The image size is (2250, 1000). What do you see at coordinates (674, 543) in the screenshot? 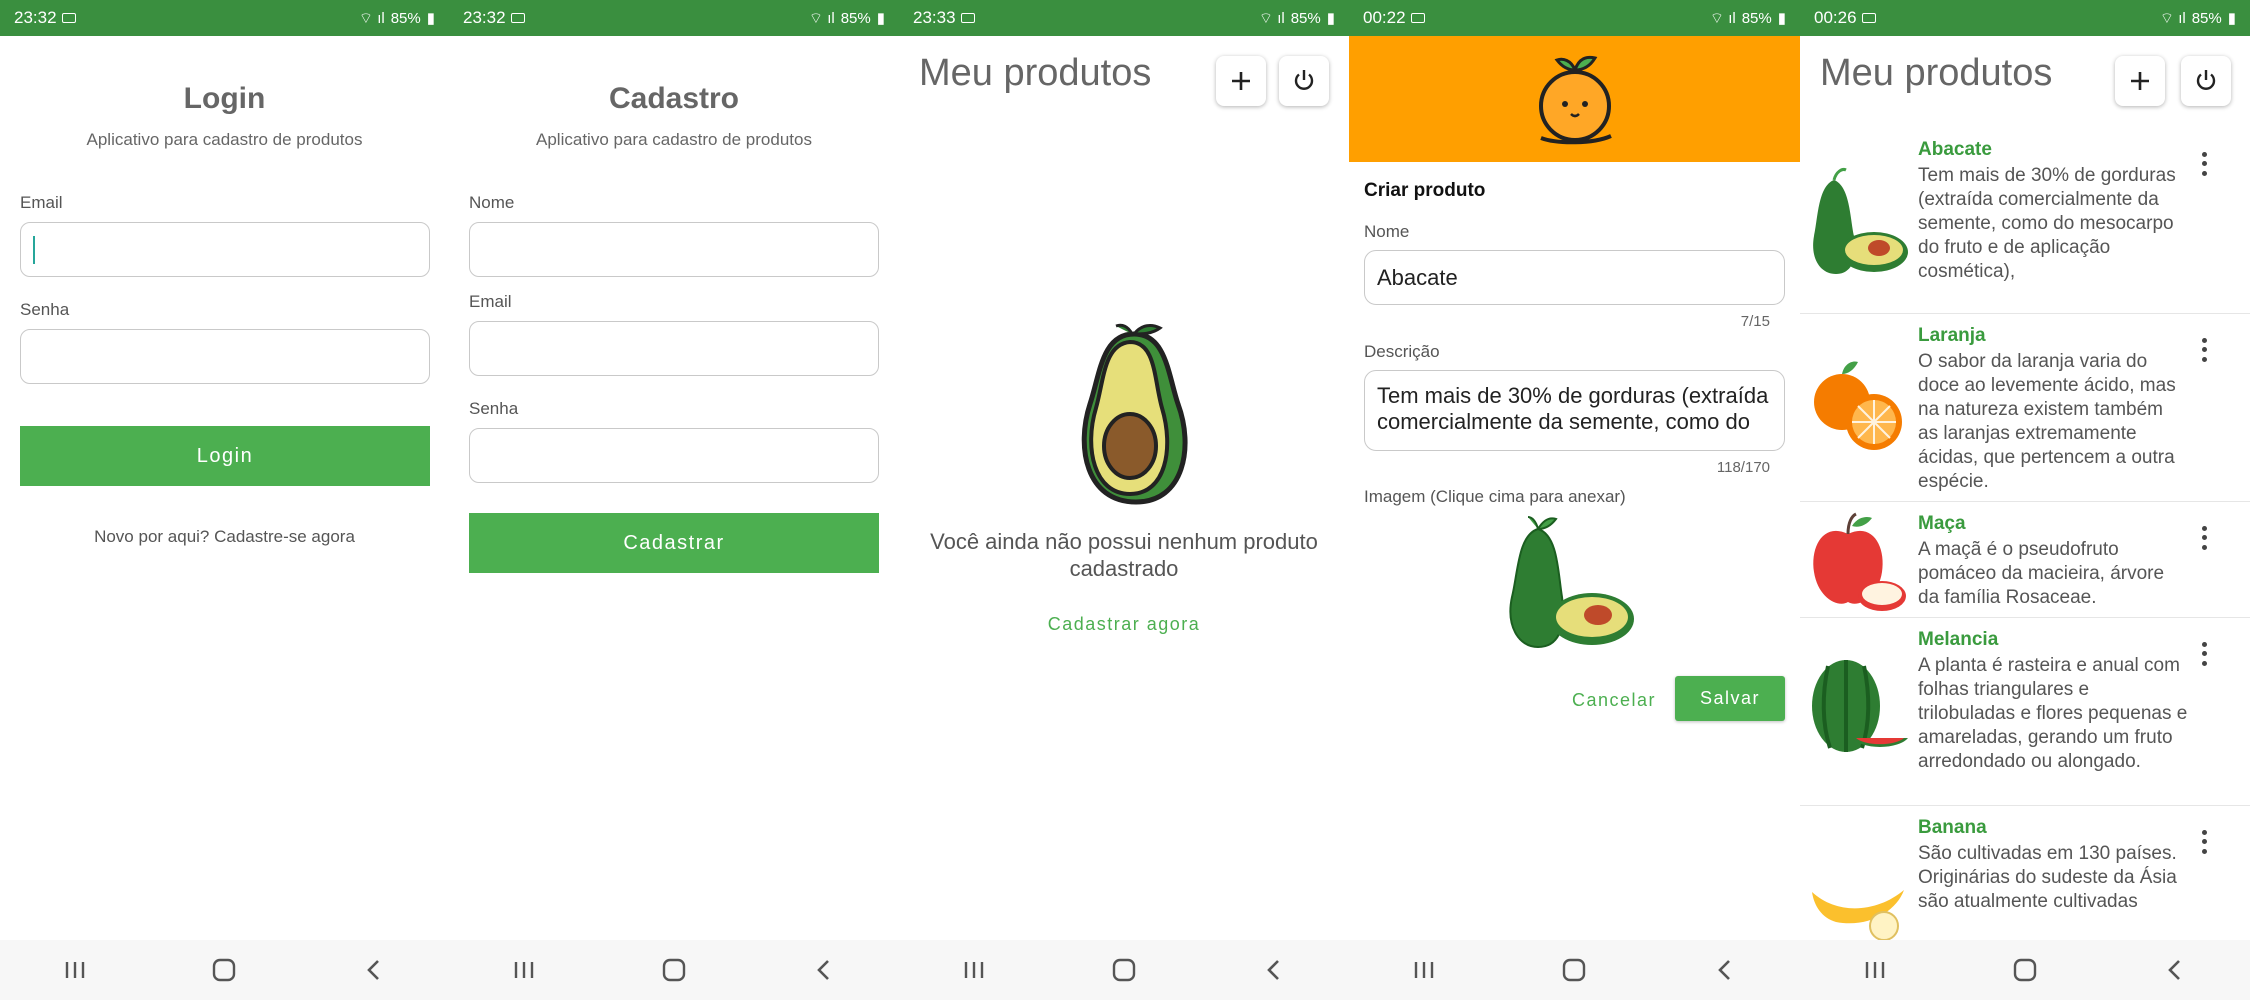
I see `register-button: Cadastrar` at bounding box center [674, 543].